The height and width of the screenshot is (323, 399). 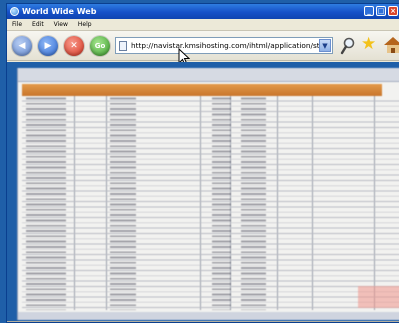 I want to click on globe-icon, so click(x=14, y=11).